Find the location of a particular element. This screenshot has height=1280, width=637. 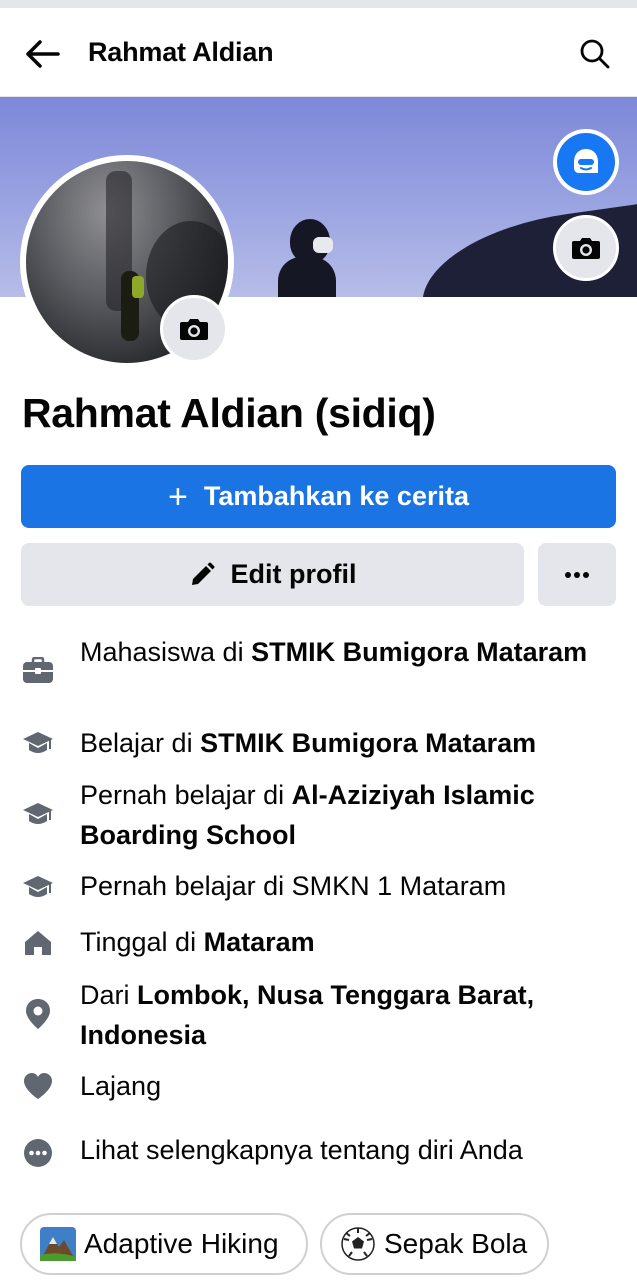

edit-profile-button: Edit profil is located at coordinates (272, 574).